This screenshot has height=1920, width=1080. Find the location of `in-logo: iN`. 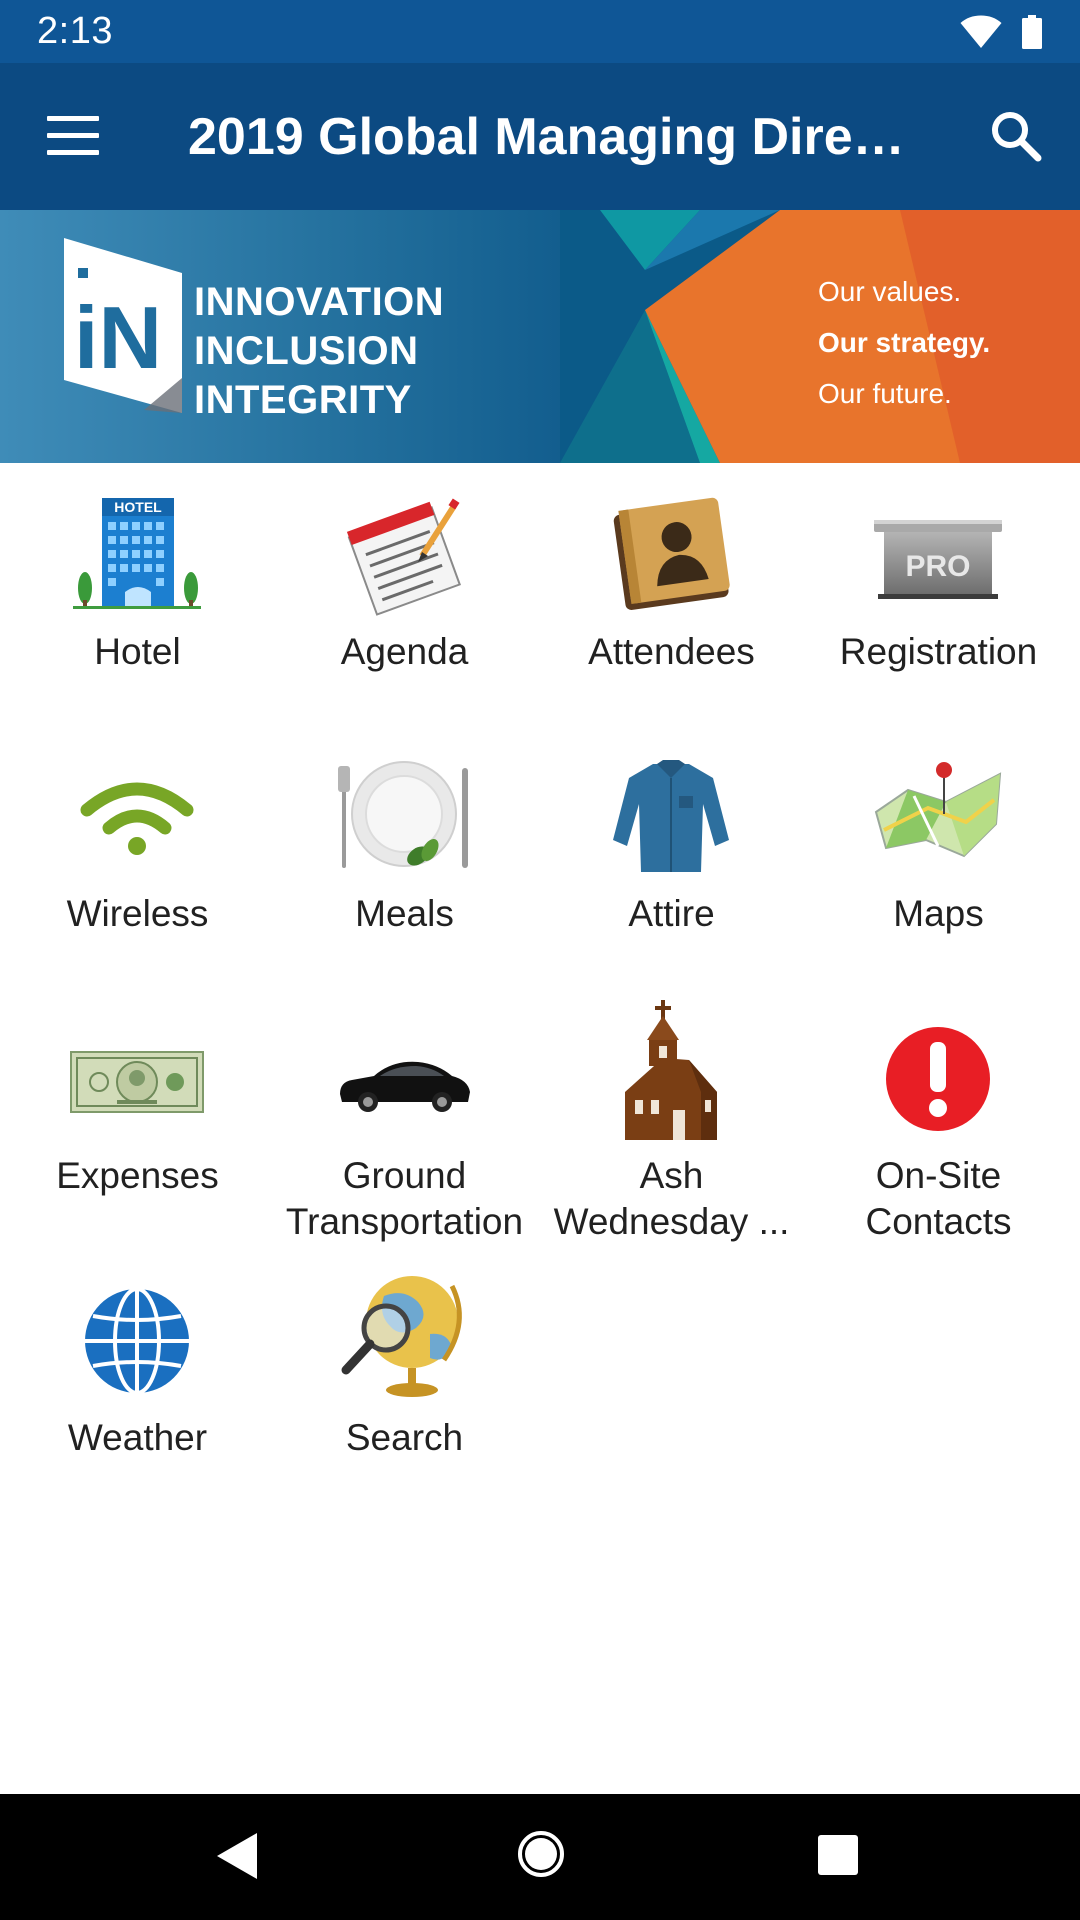

in-logo: iN is located at coordinates (123, 325).